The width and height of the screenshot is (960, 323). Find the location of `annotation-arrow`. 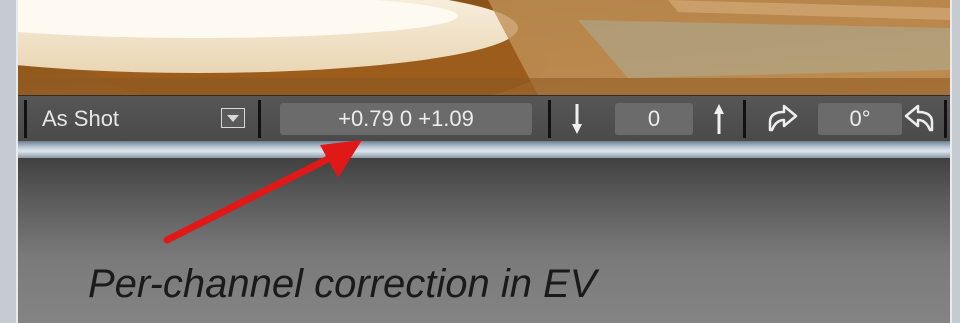

annotation-arrow is located at coordinates (262, 192).